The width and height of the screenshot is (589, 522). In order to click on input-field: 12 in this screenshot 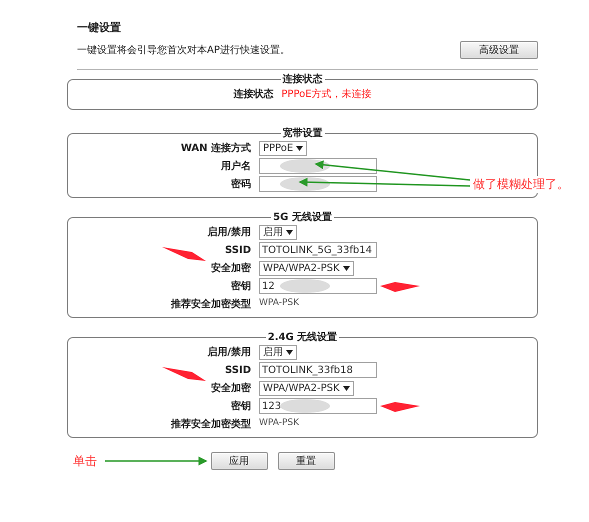, I will do `click(318, 286)`.